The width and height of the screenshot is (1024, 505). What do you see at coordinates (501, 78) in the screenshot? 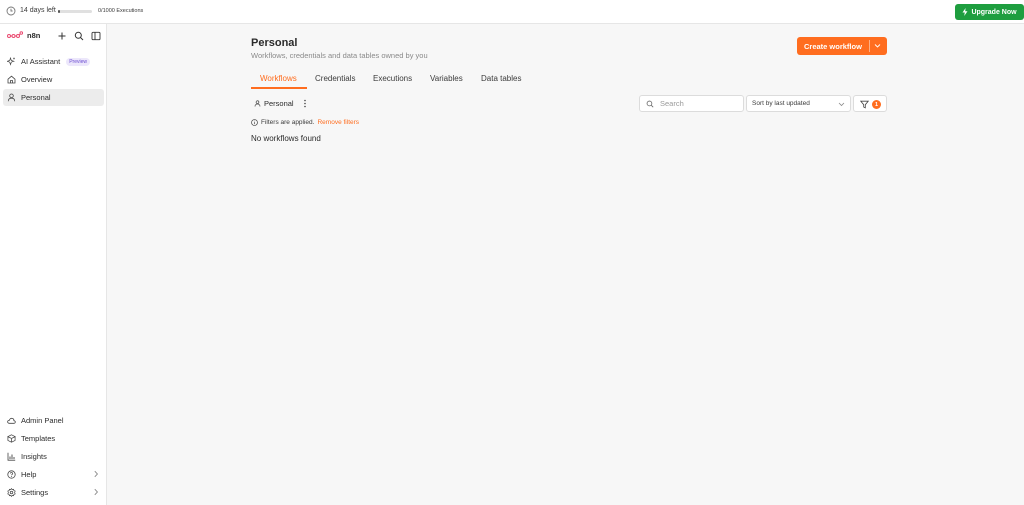
I see `tab-data-tables: Data tables` at bounding box center [501, 78].